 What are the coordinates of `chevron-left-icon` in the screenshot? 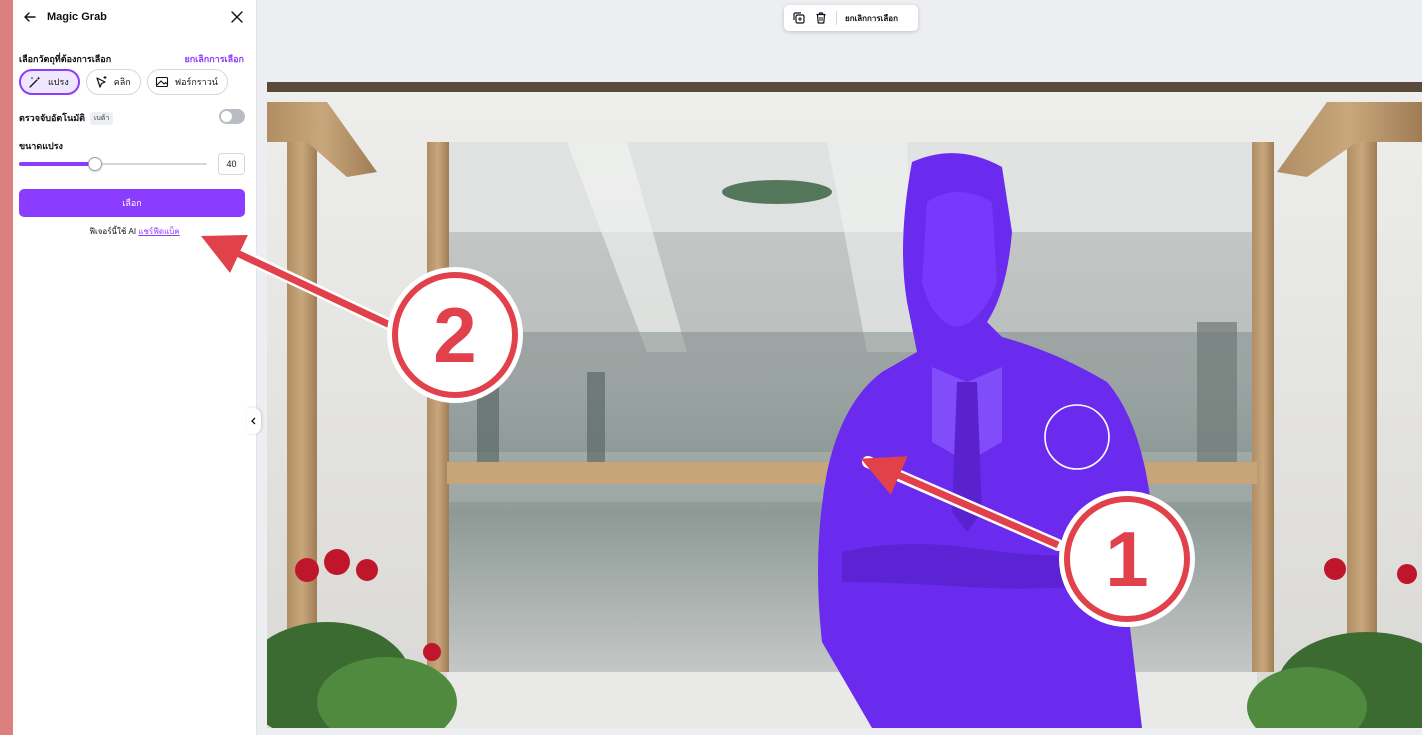 It's located at (253, 421).